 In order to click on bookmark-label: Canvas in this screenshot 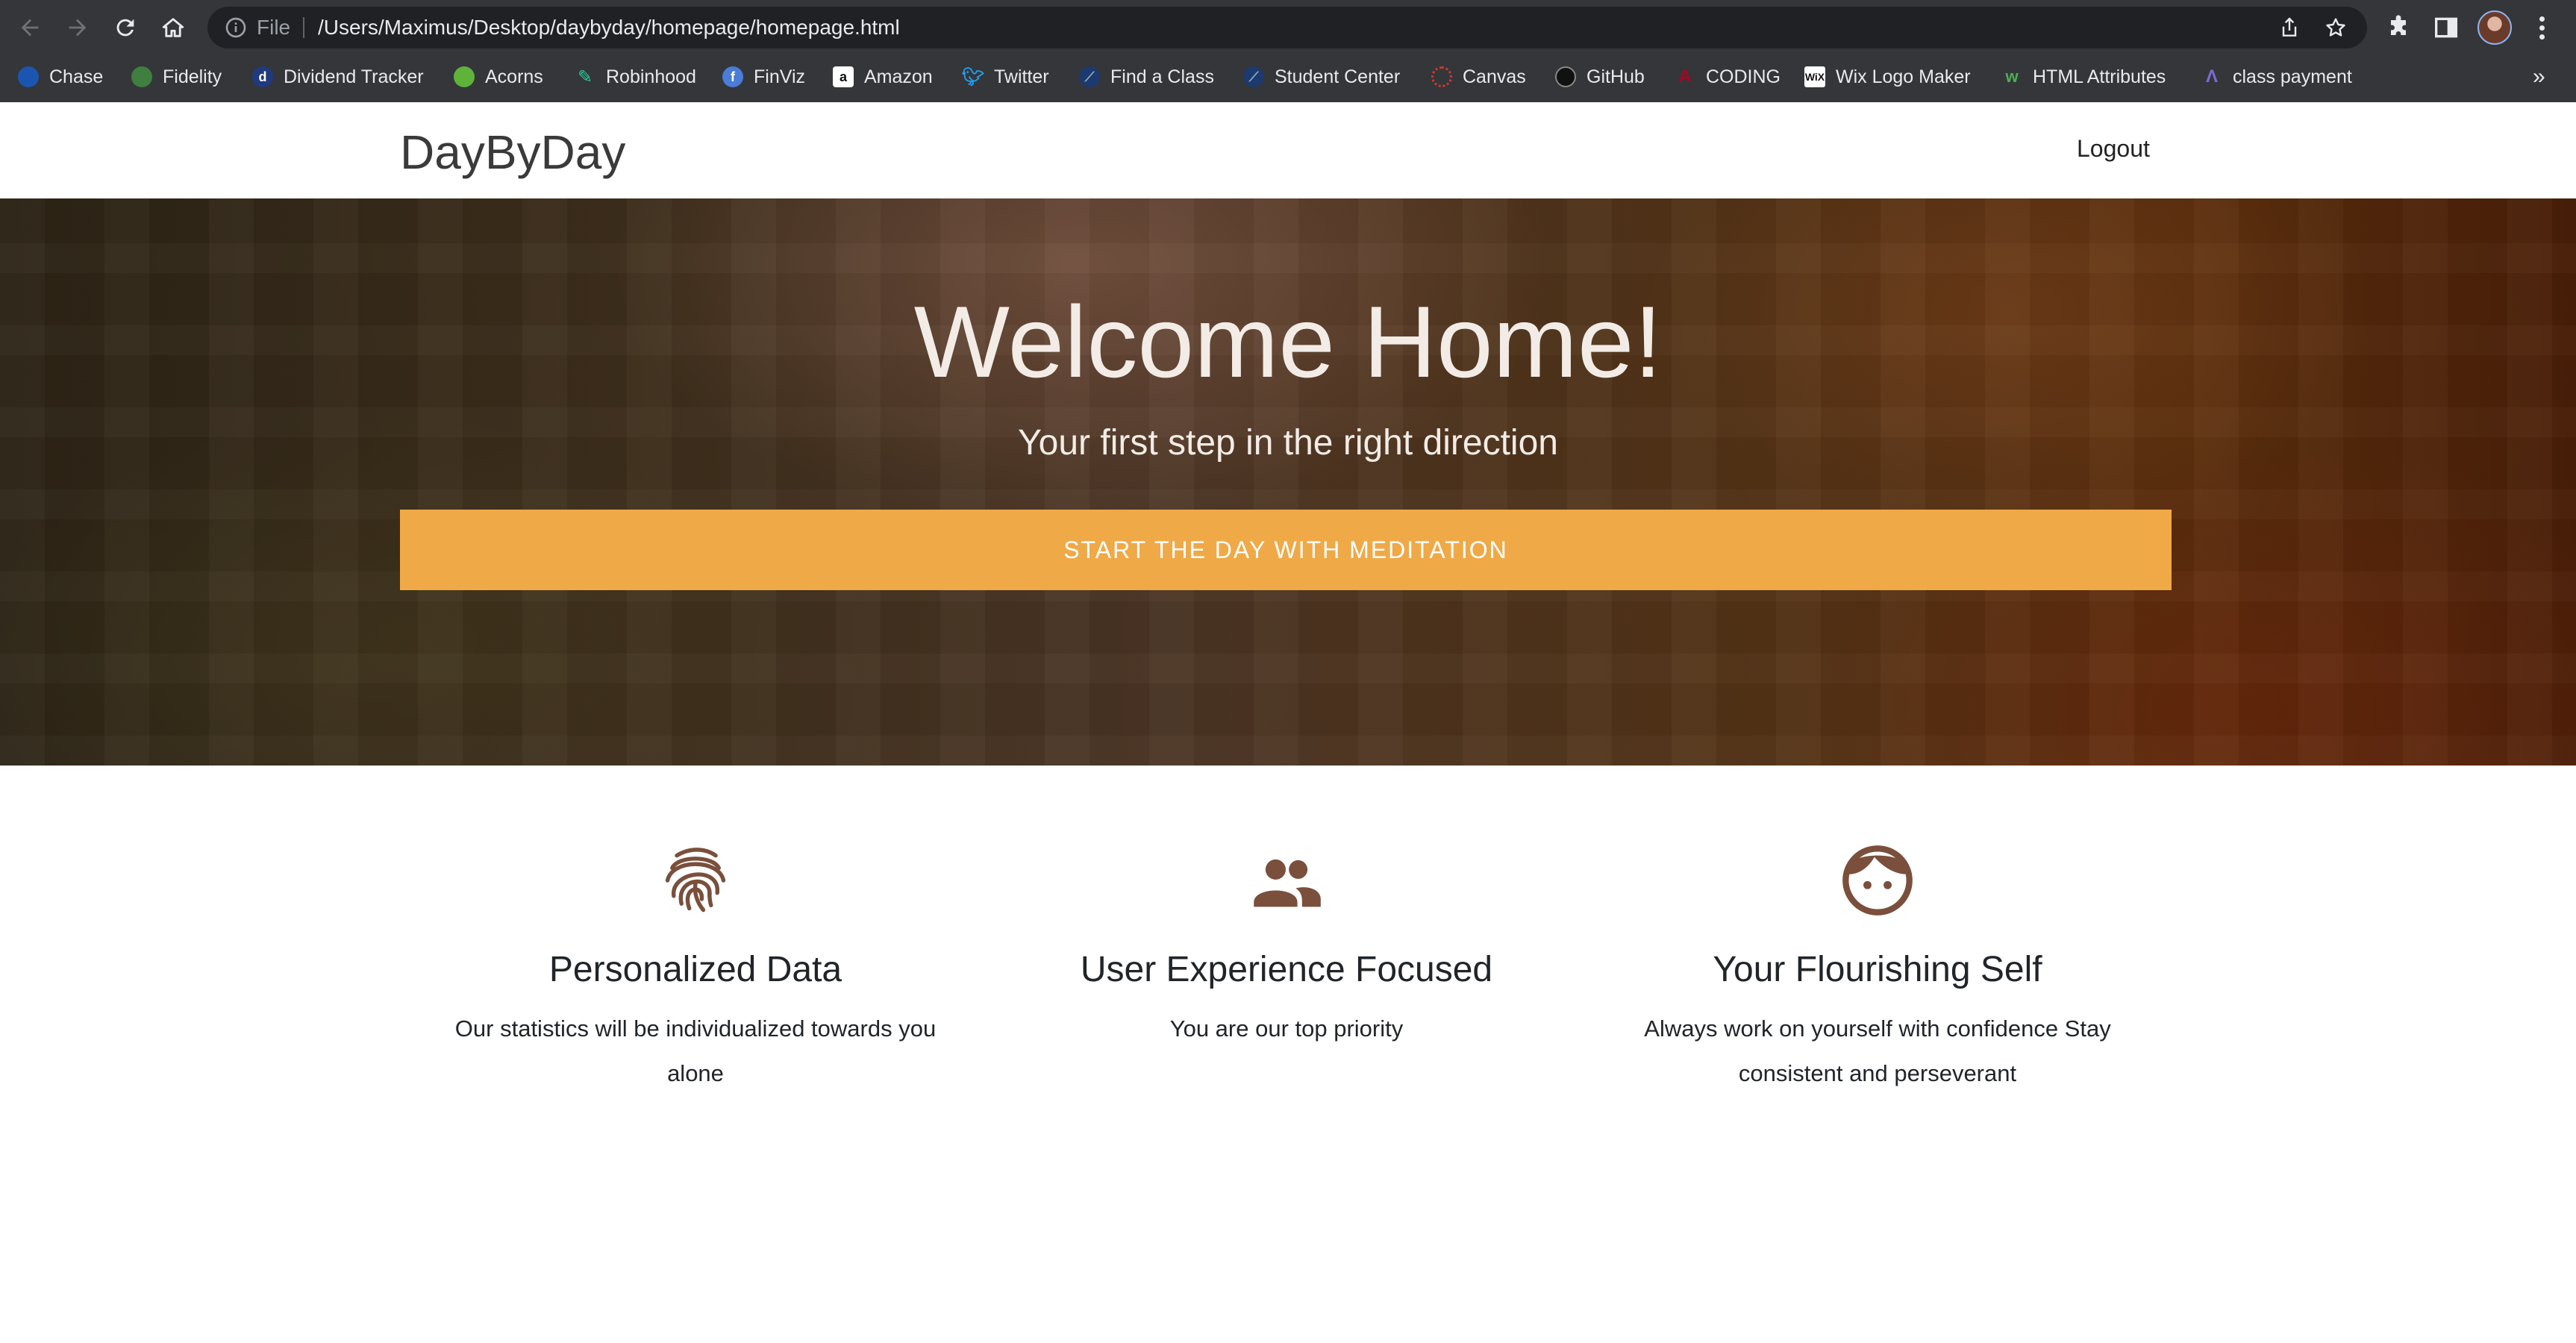, I will do `click(1494, 76)`.